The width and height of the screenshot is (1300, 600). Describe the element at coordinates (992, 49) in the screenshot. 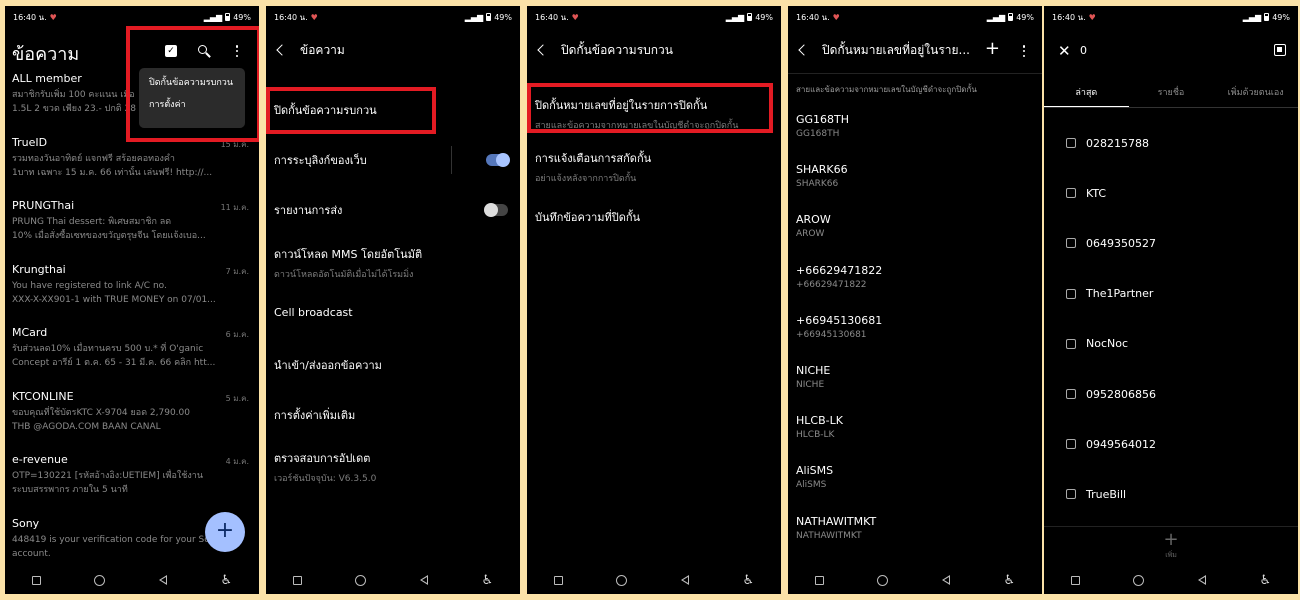

I see `add-icon: +` at that location.